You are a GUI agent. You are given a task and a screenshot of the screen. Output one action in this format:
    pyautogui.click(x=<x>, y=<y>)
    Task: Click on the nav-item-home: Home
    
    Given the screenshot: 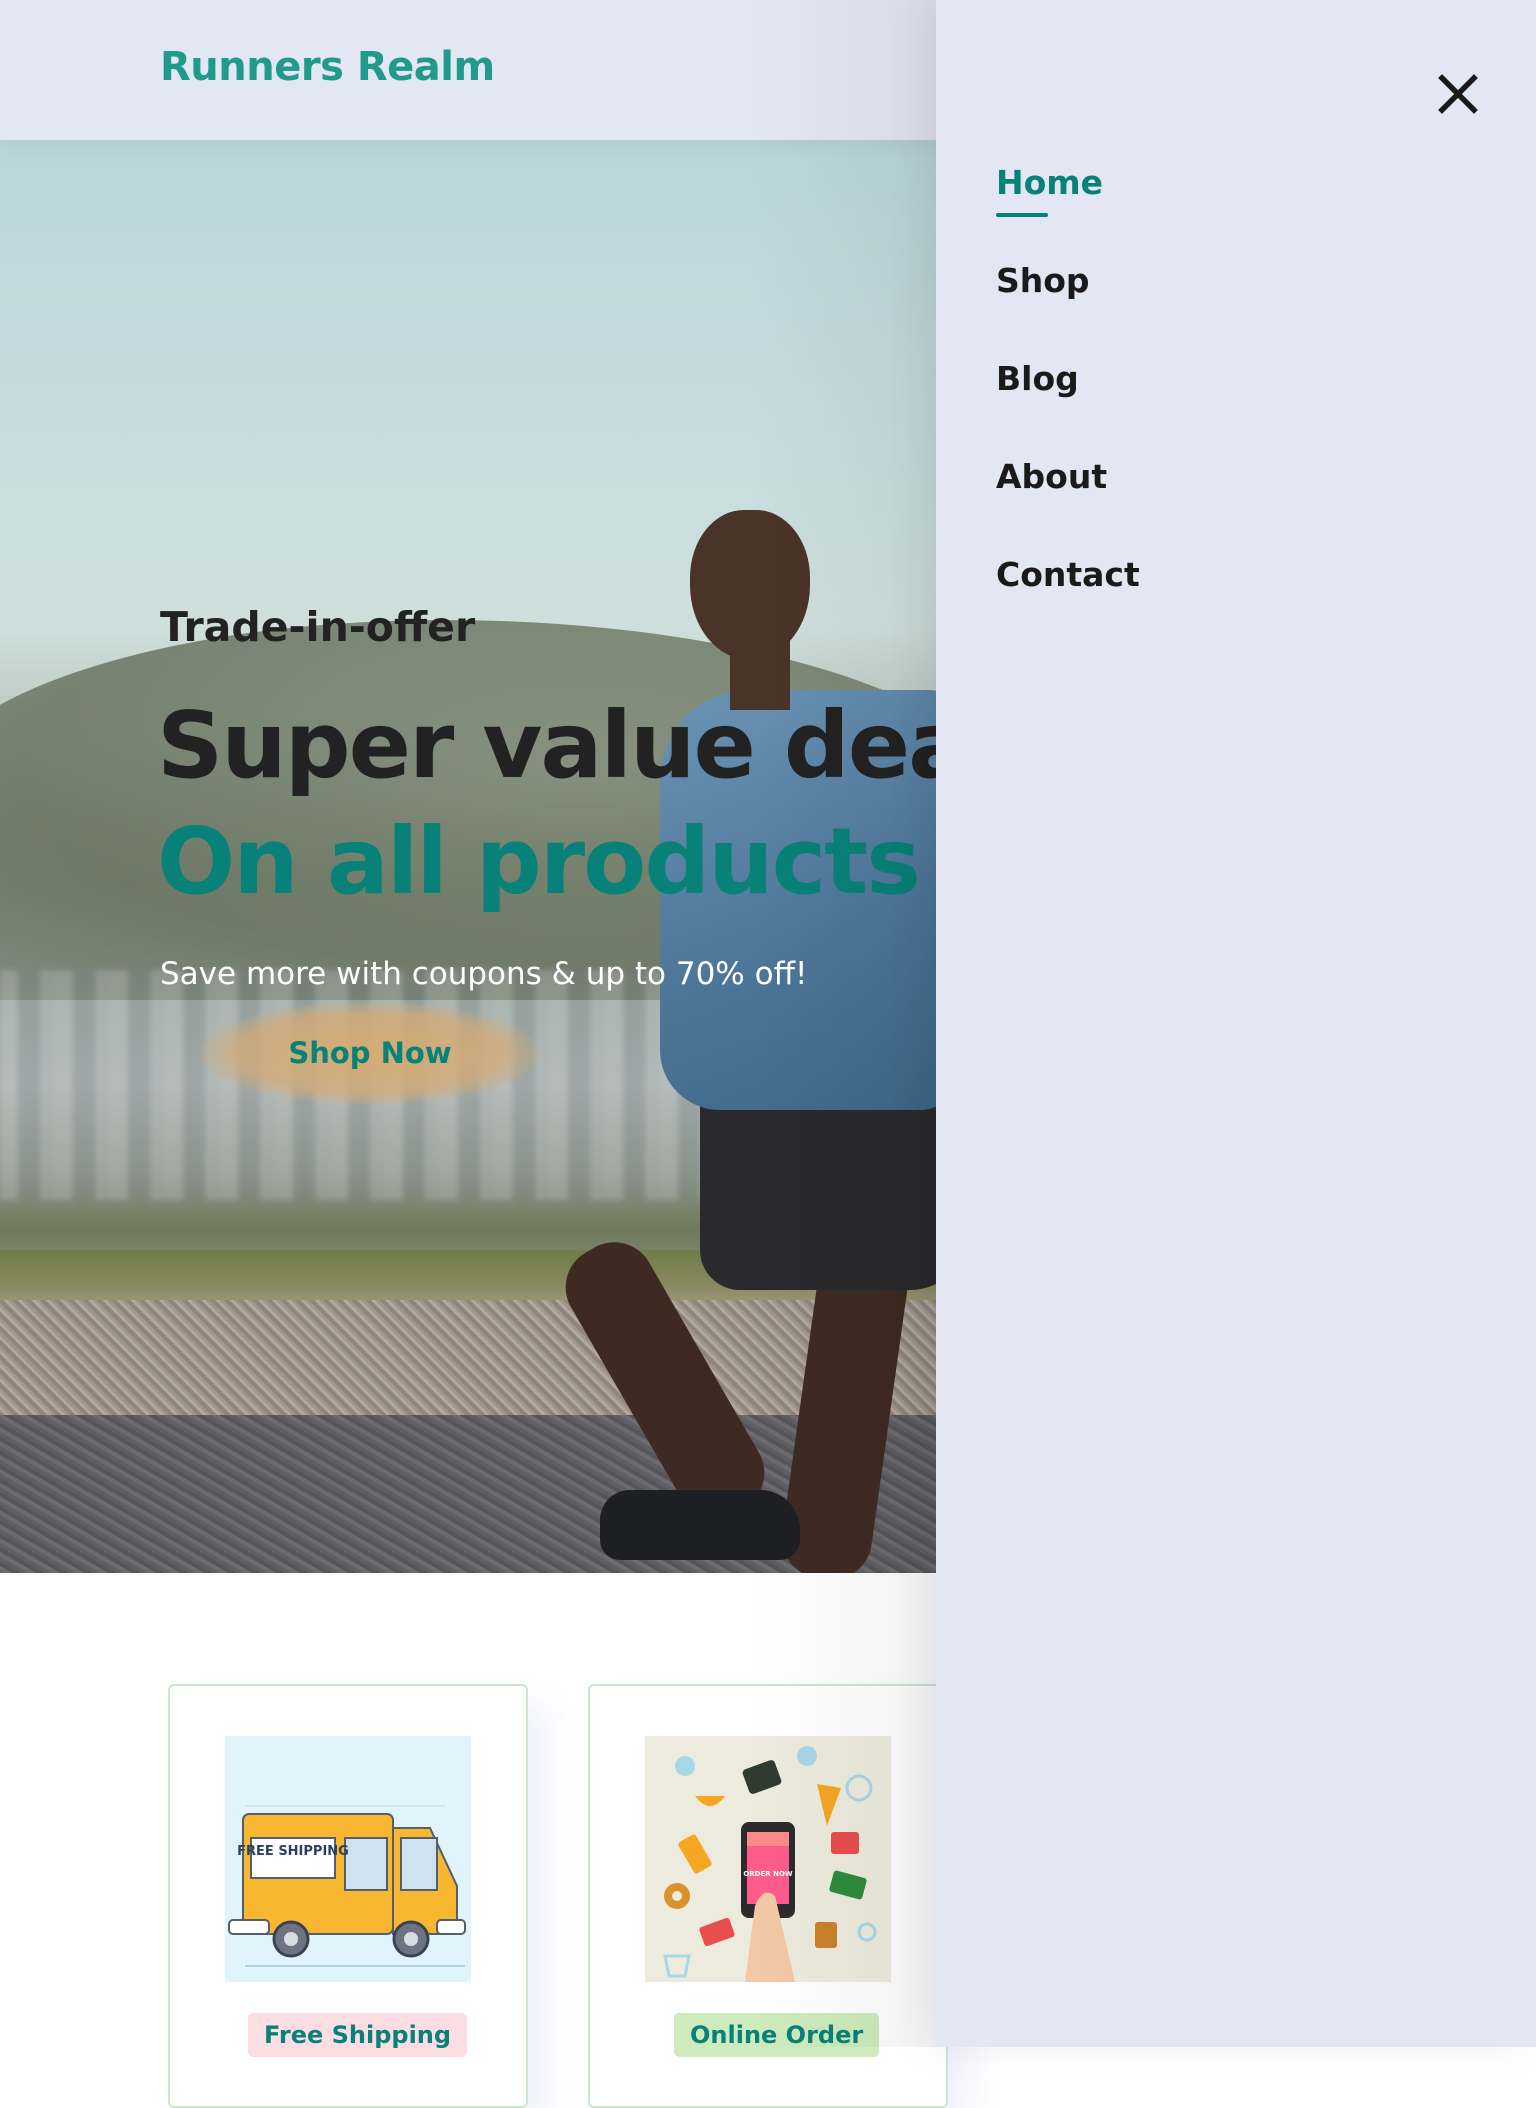 What is the action you would take?
    pyautogui.click(x=1049, y=190)
    